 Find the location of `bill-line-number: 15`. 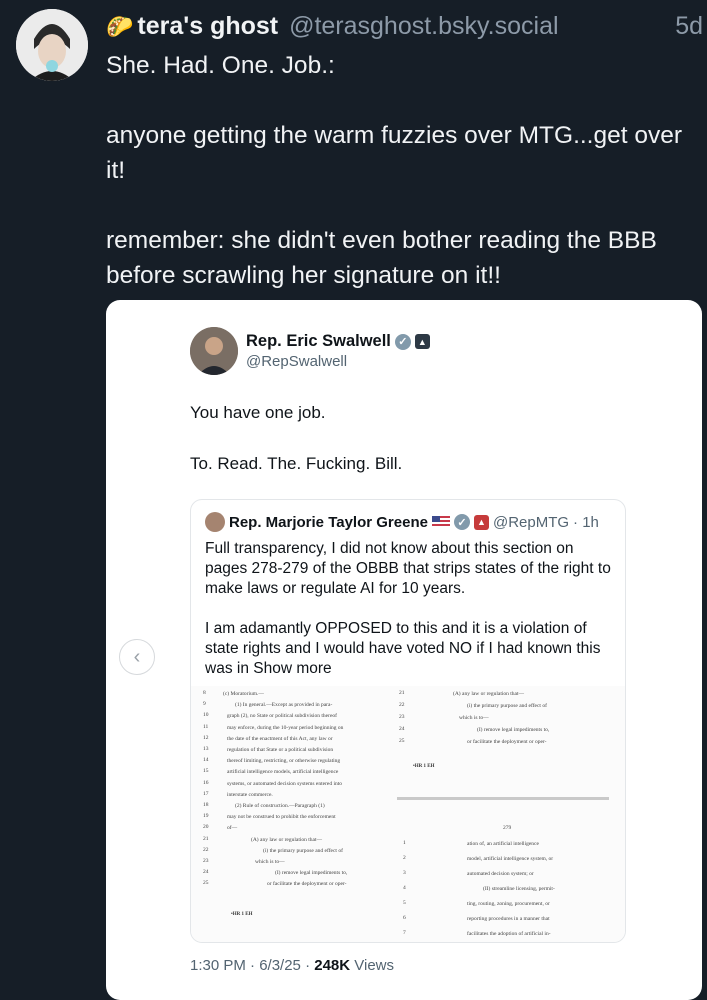

bill-line-number: 15 is located at coordinates (206, 771).